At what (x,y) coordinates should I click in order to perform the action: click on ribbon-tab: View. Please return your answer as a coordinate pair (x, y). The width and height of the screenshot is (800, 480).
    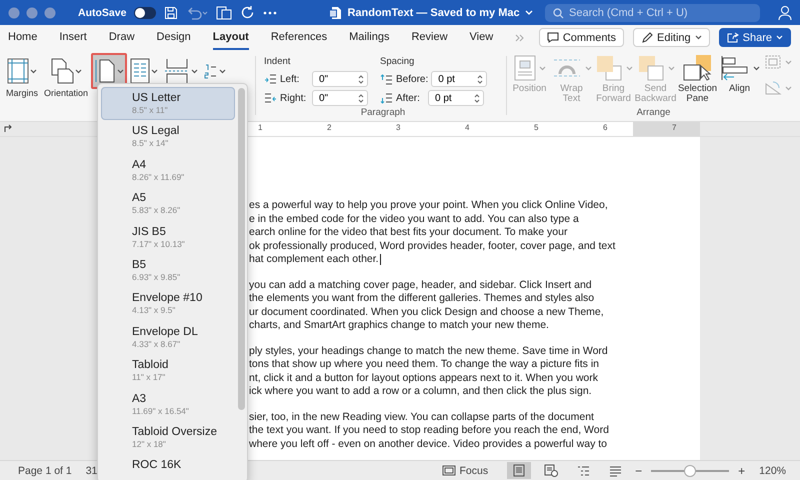
    Looking at the image, I should click on (482, 38).